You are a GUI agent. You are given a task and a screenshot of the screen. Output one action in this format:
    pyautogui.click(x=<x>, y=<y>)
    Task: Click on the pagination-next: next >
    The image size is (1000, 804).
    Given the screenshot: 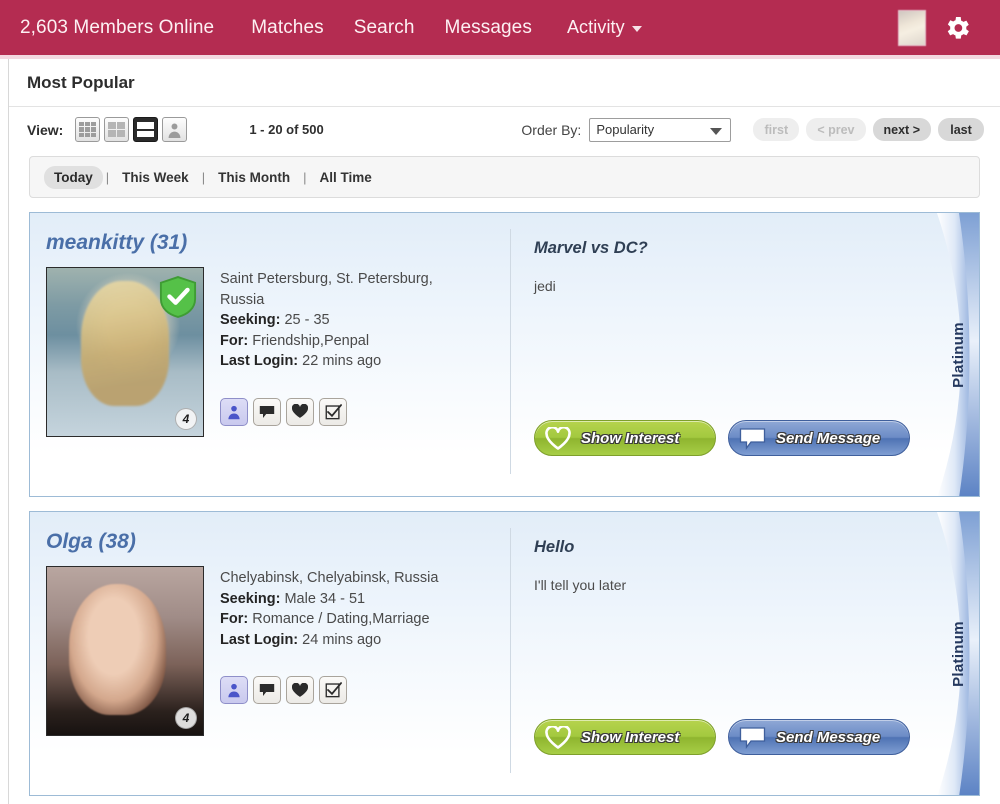 What is the action you would take?
    pyautogui.click(x=901, y=129)
    